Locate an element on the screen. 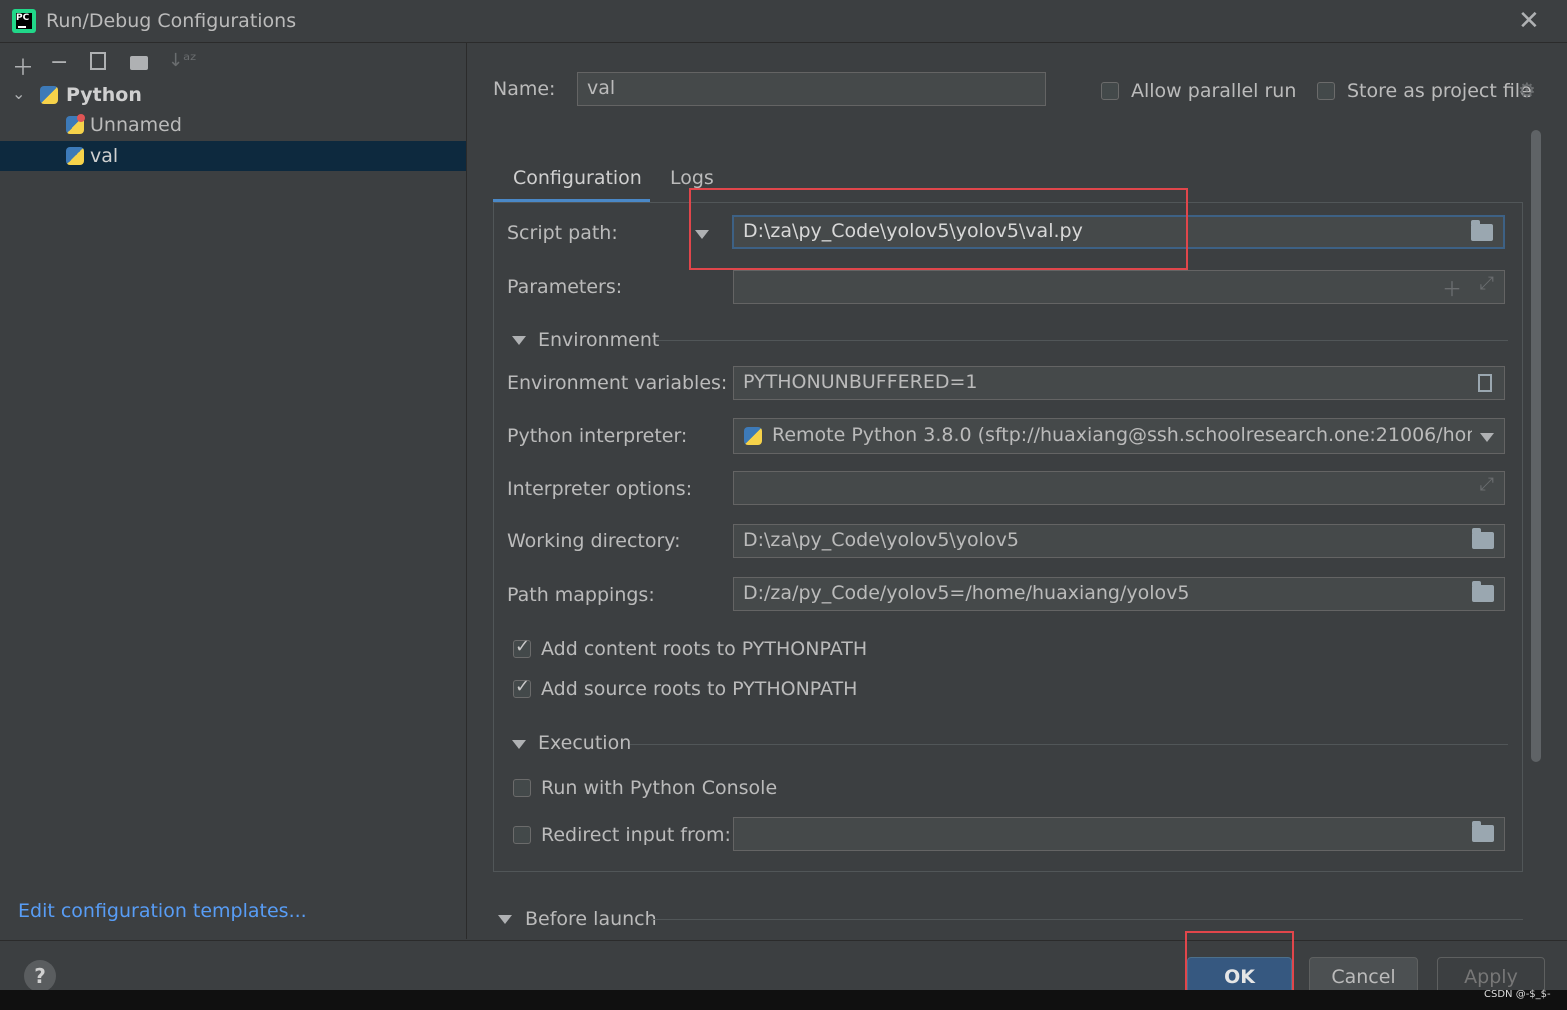 The height and width of the screenshot is (1010, 1567). working-dir-label: Working directory: is located at coordinates (594, 541).